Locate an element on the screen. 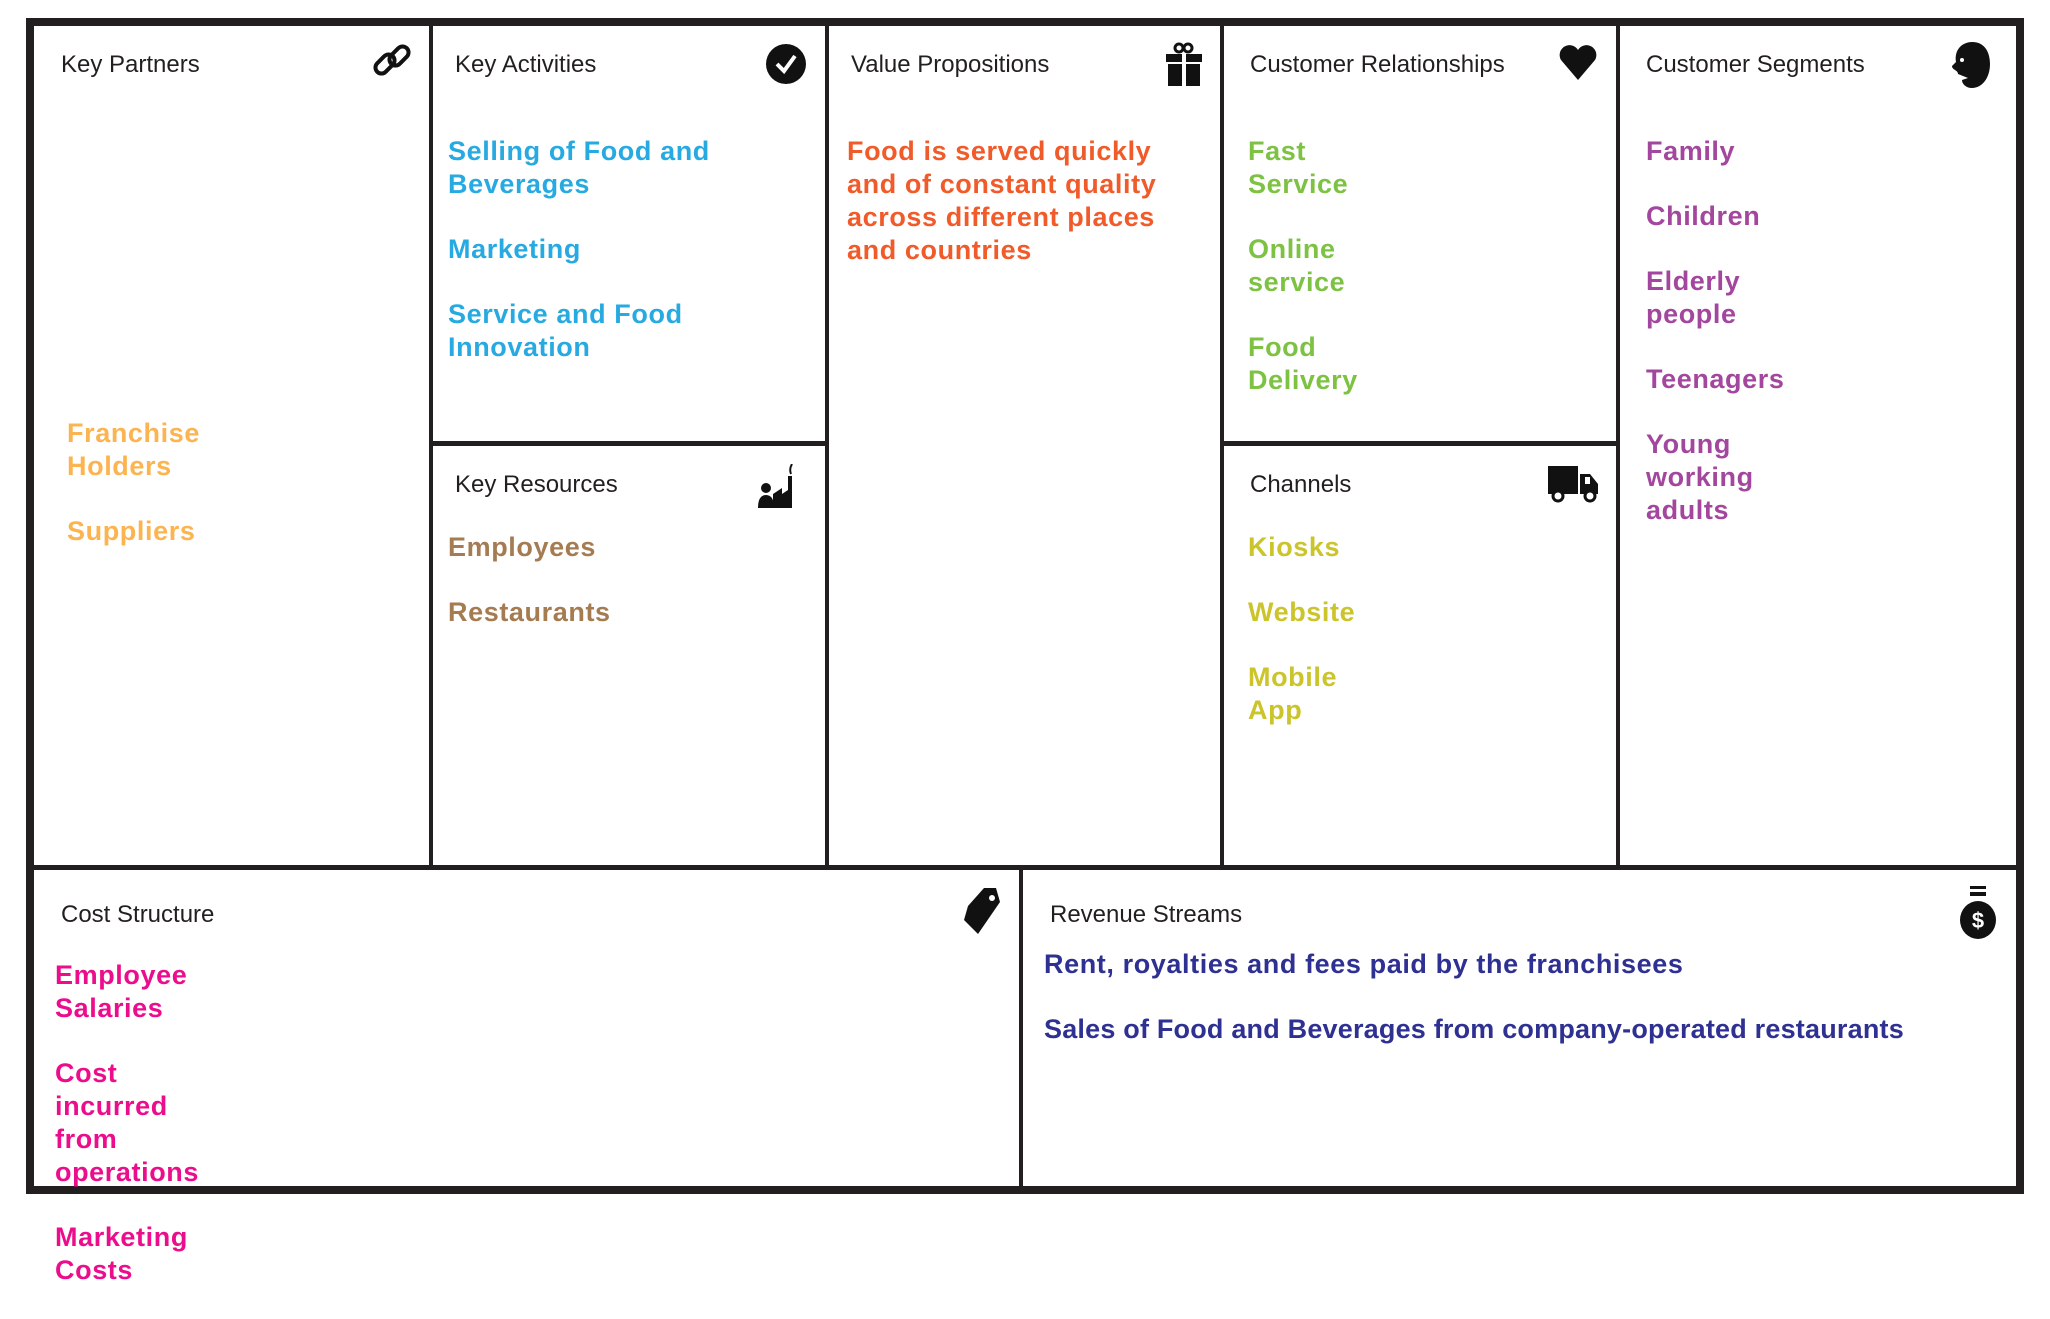 This screenshot has height=1319, width=2050. truck-icon is located at coordinates (1573, 484).